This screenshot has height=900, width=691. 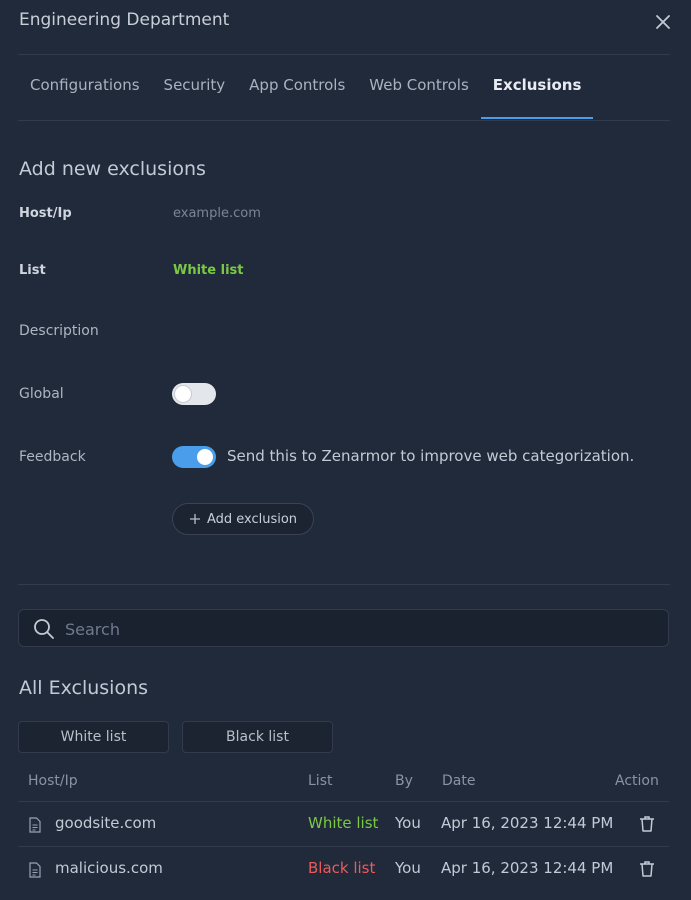 What do you see at coordinates (320, 781) in the screenshot?
I see `column-list: List` at bounding box center [320, 781].